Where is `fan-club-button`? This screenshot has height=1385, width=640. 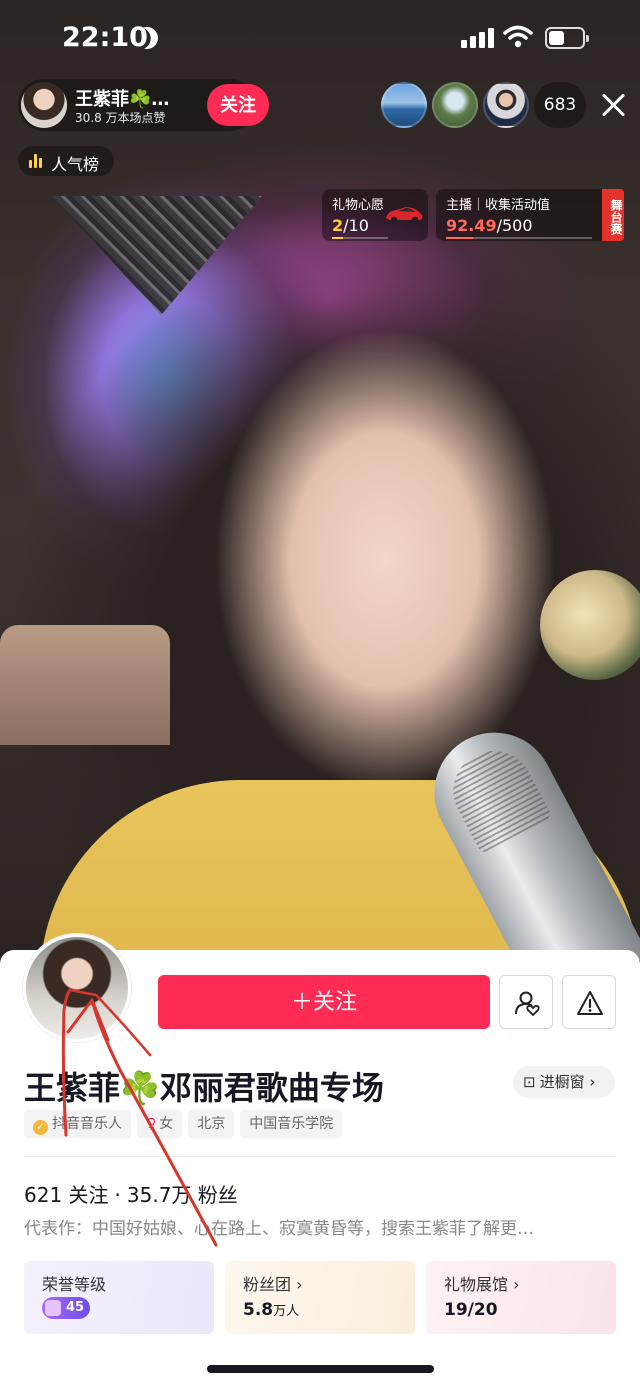 fan-club-button is located at coordinates (526, 1002).